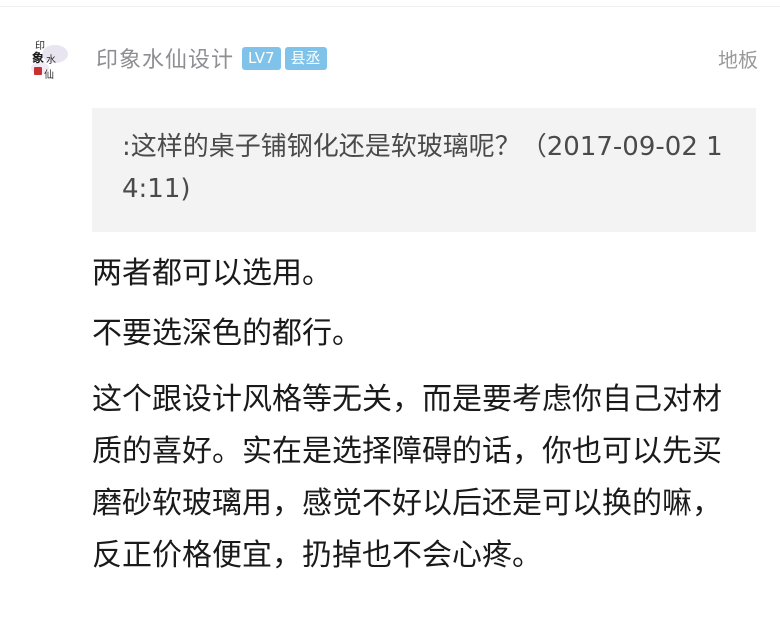 This screenshot has height=644, width=780. What do you see at coordinates (227, 333) in the screenshot?
I see `body-paragraph-2: 不要选深色的都行。` at bounding box center [227, 333].